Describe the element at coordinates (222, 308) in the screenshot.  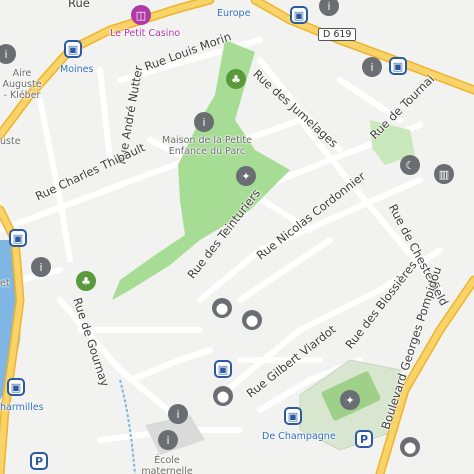
I see `place-pin-icon: ⬤` at that location.